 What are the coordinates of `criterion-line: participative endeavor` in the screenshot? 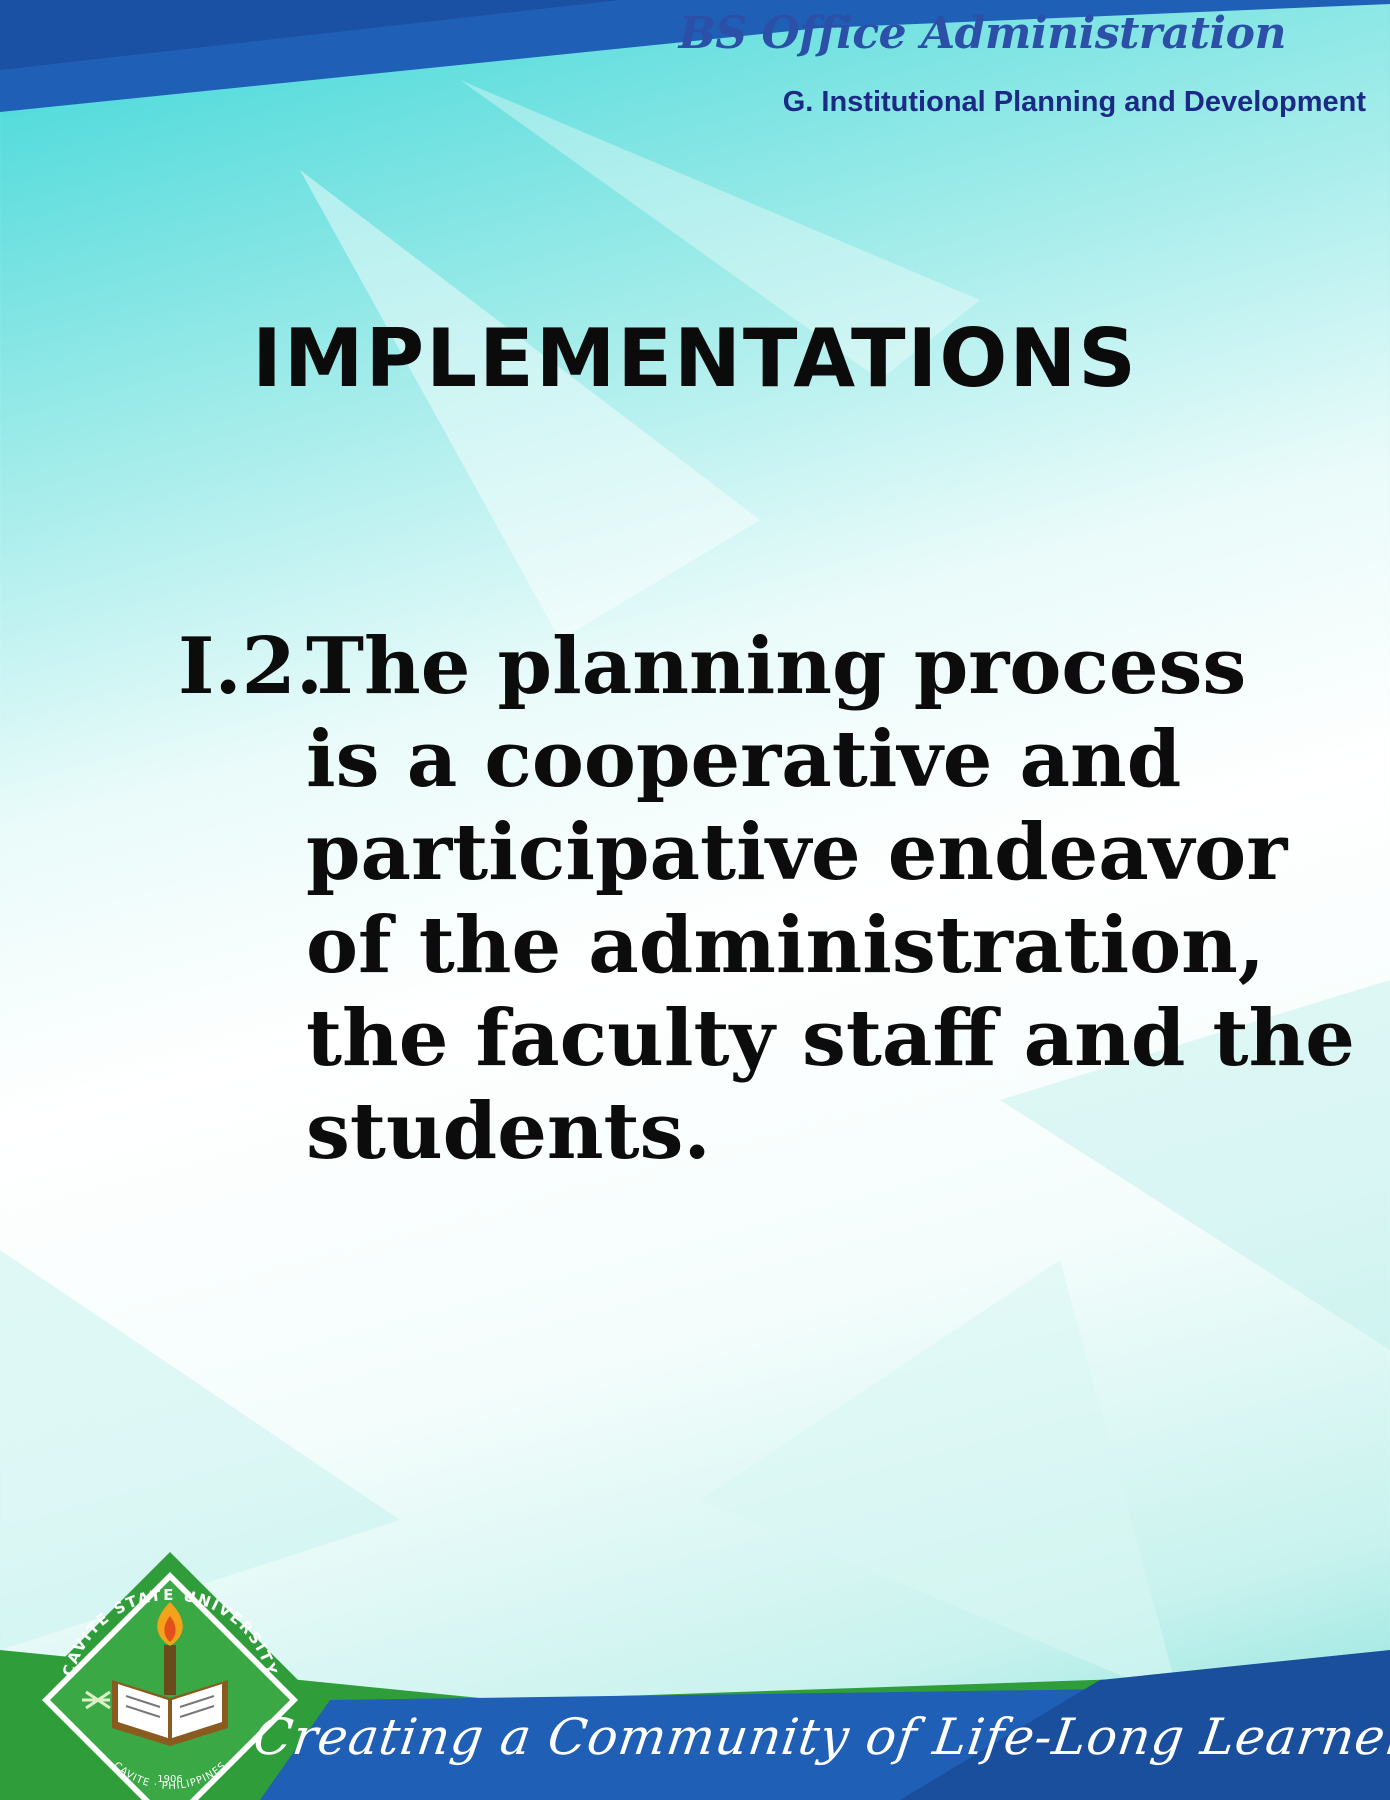 It's located at (797, 852).